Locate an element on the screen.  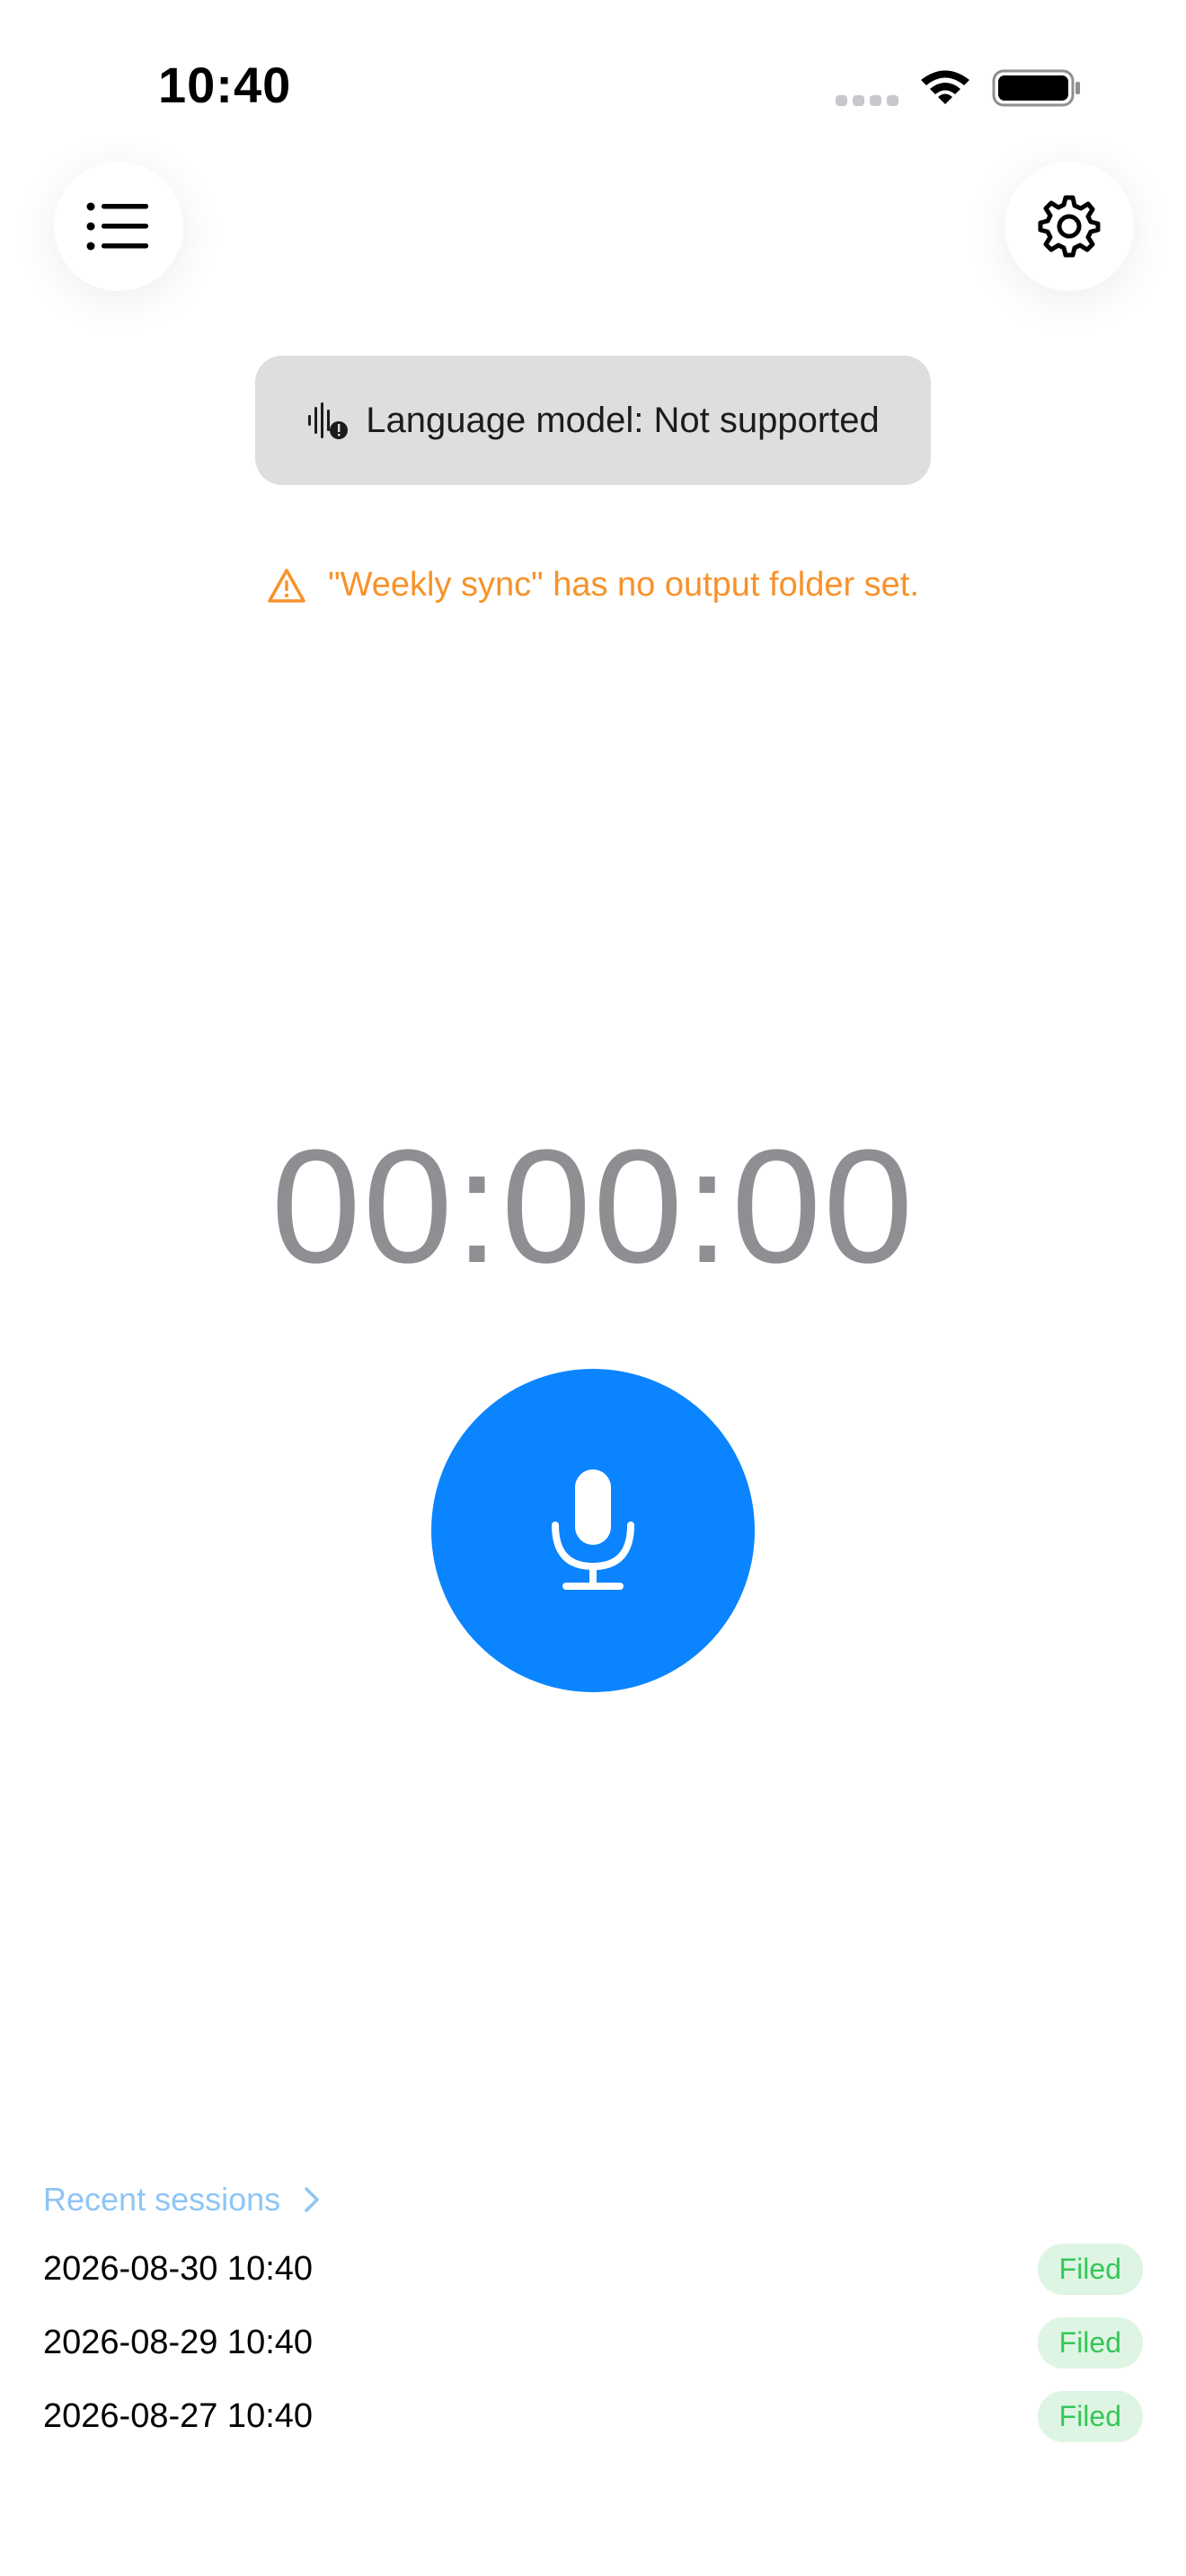
wifi-icon is located at coordinates (945, 87).